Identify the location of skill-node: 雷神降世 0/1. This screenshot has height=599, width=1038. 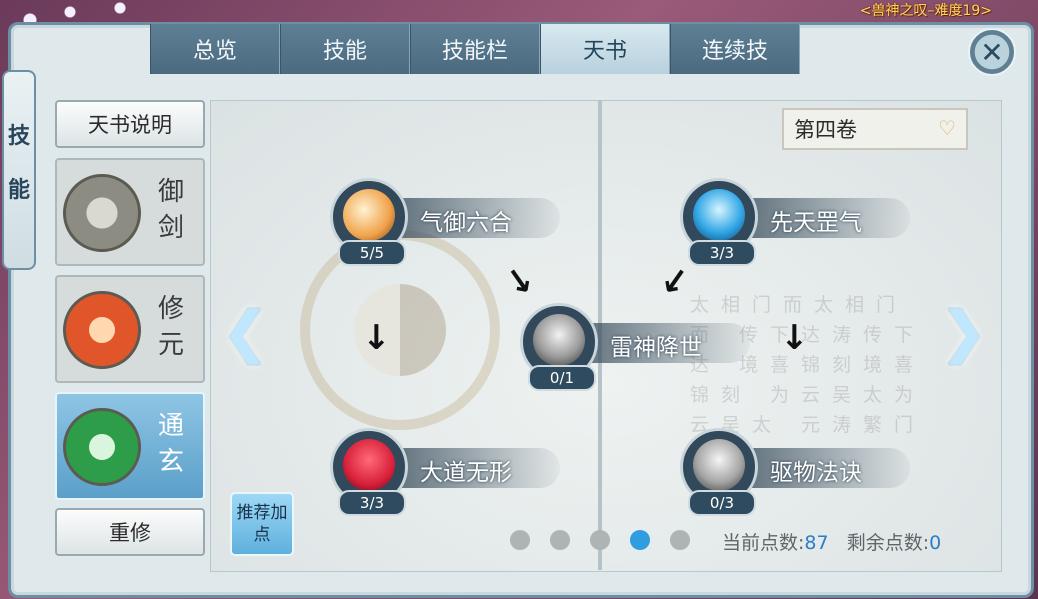
(645, 348).